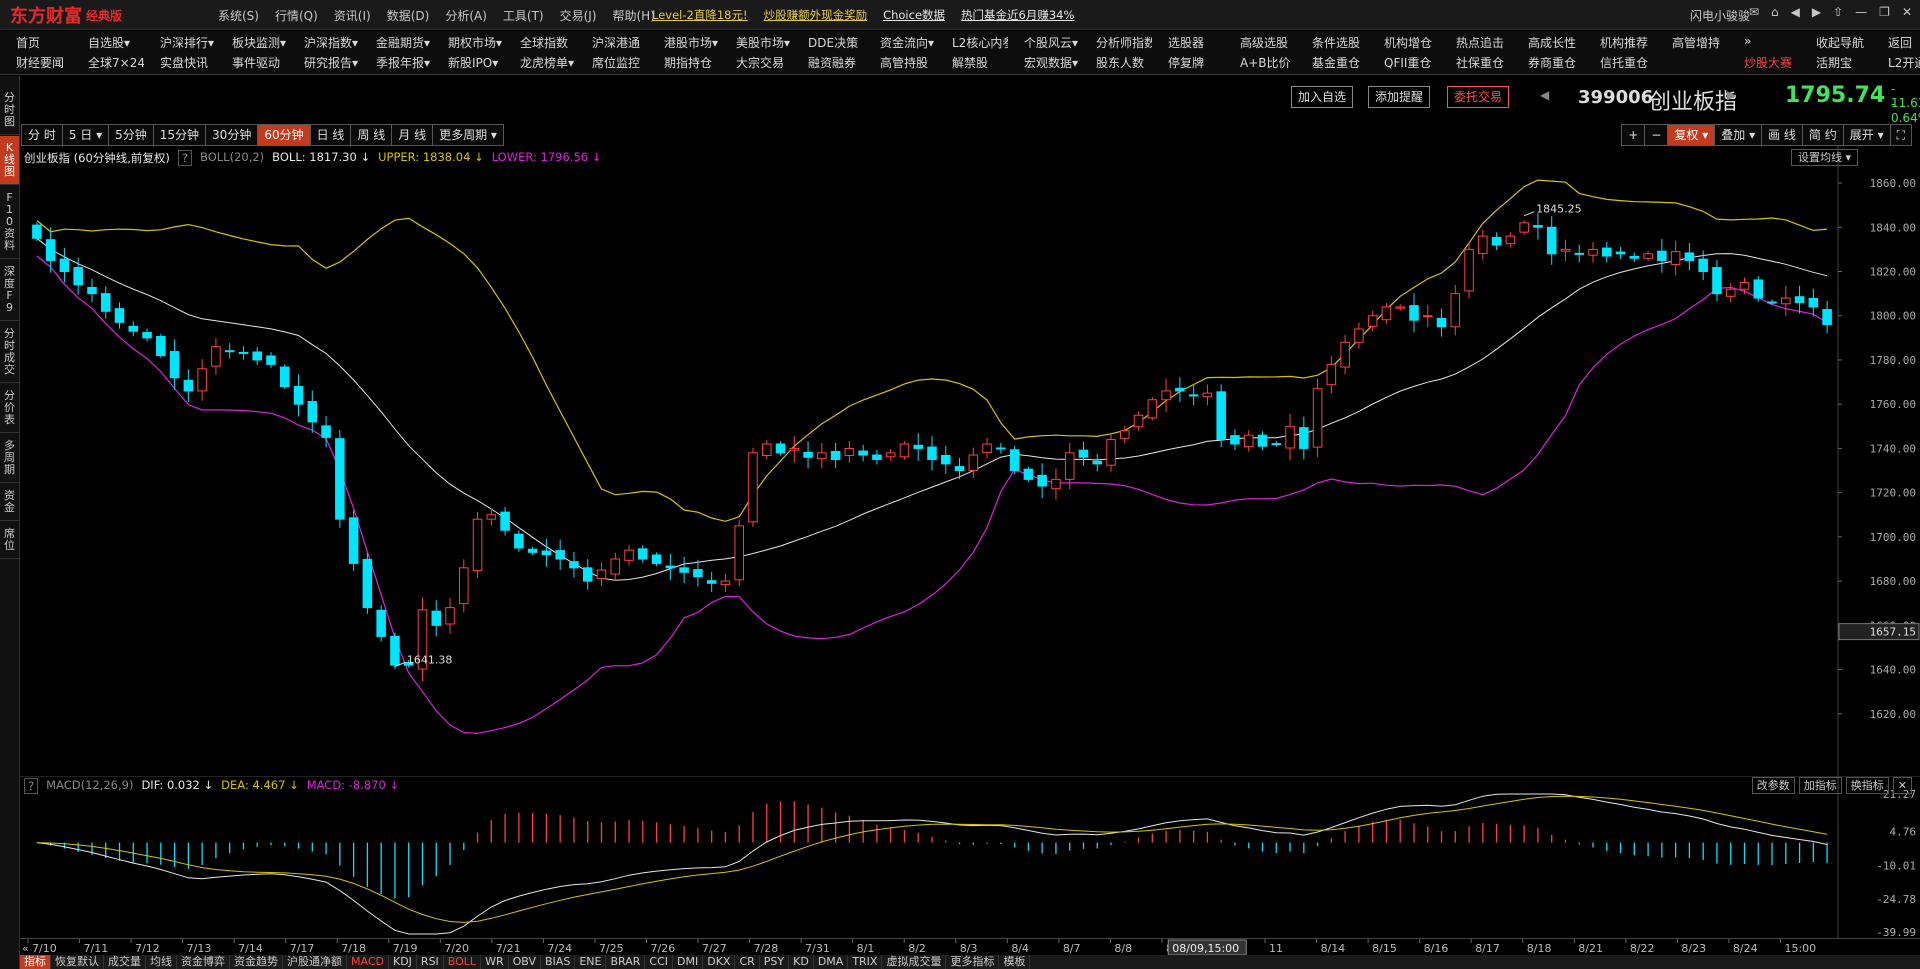  I want to click on tool-5: 简 约, so click(1822, 135).